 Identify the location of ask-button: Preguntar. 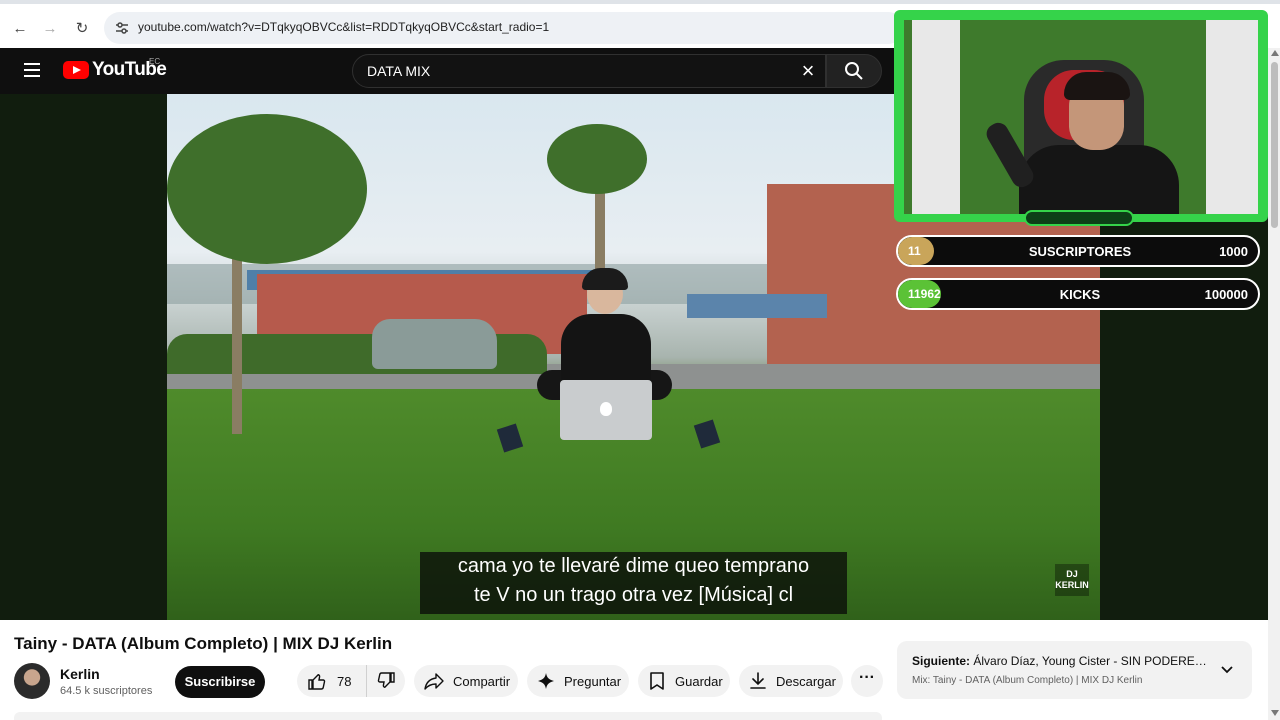
(578, 681).